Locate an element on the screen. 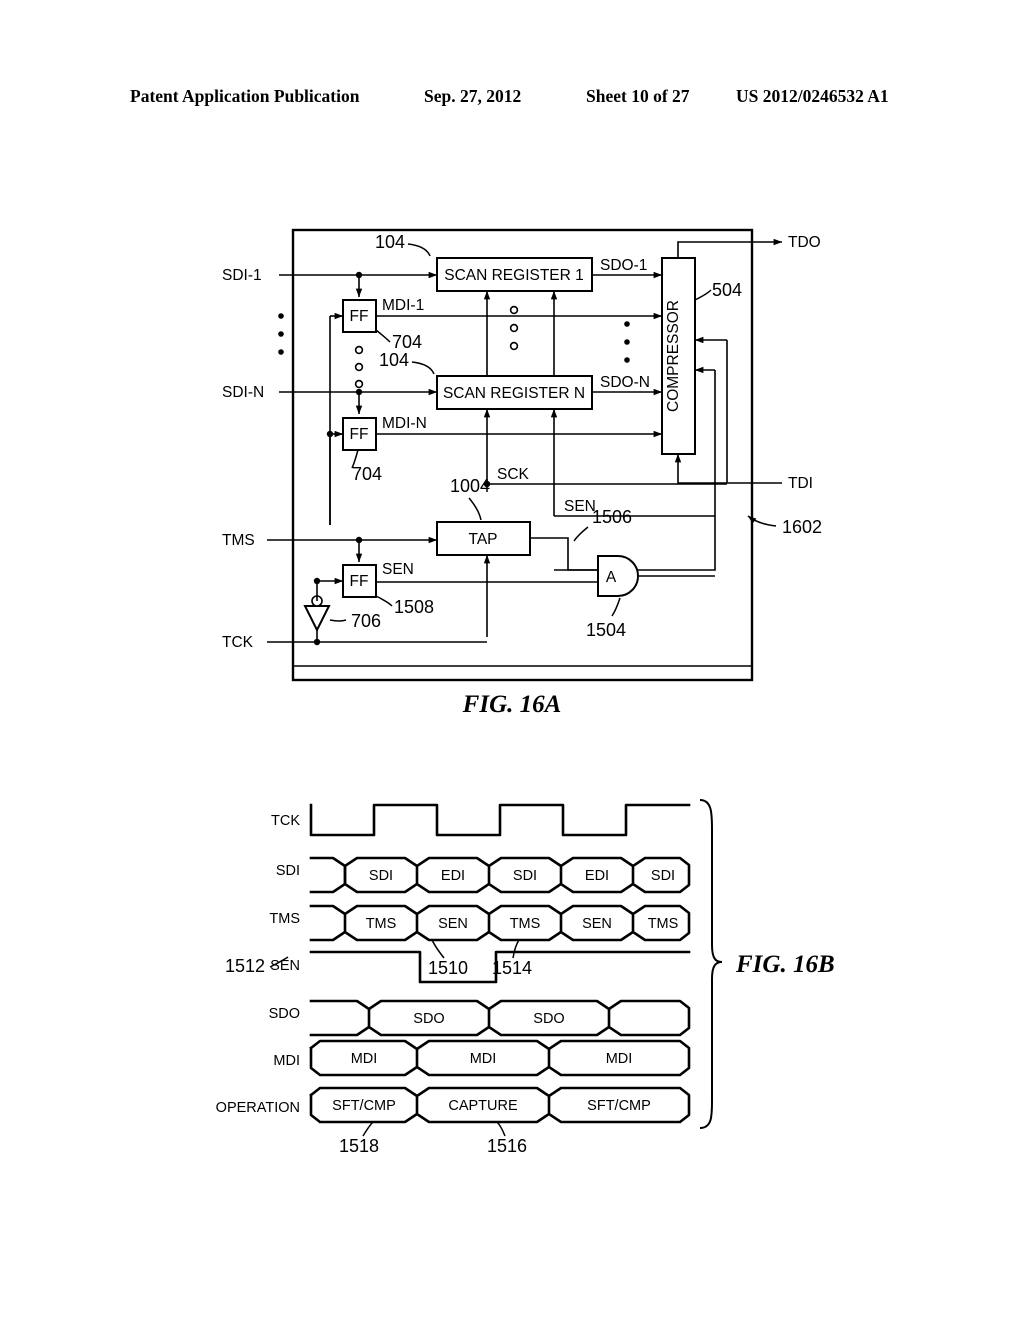  ff-sen-label: FF is located at coordinates (359, 581).